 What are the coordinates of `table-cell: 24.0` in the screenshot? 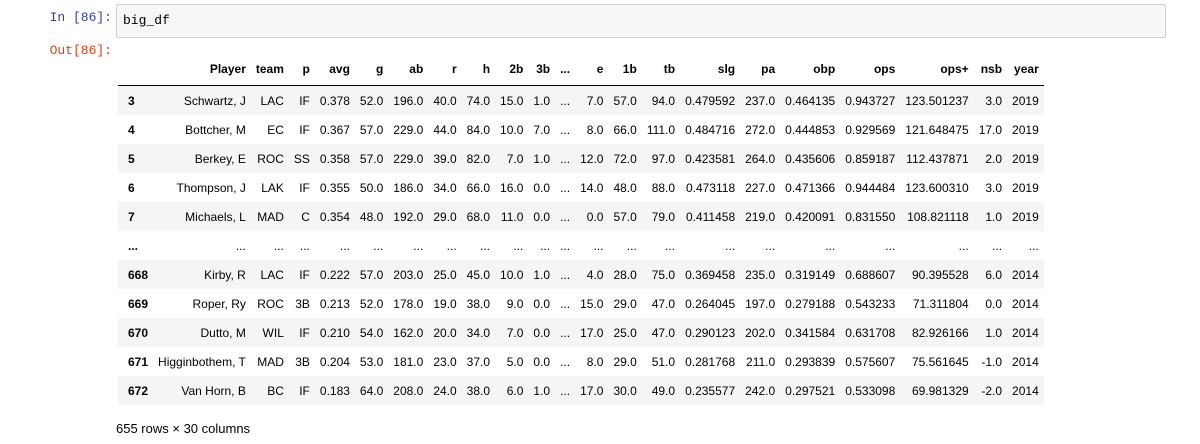 It's located at (445, 390).